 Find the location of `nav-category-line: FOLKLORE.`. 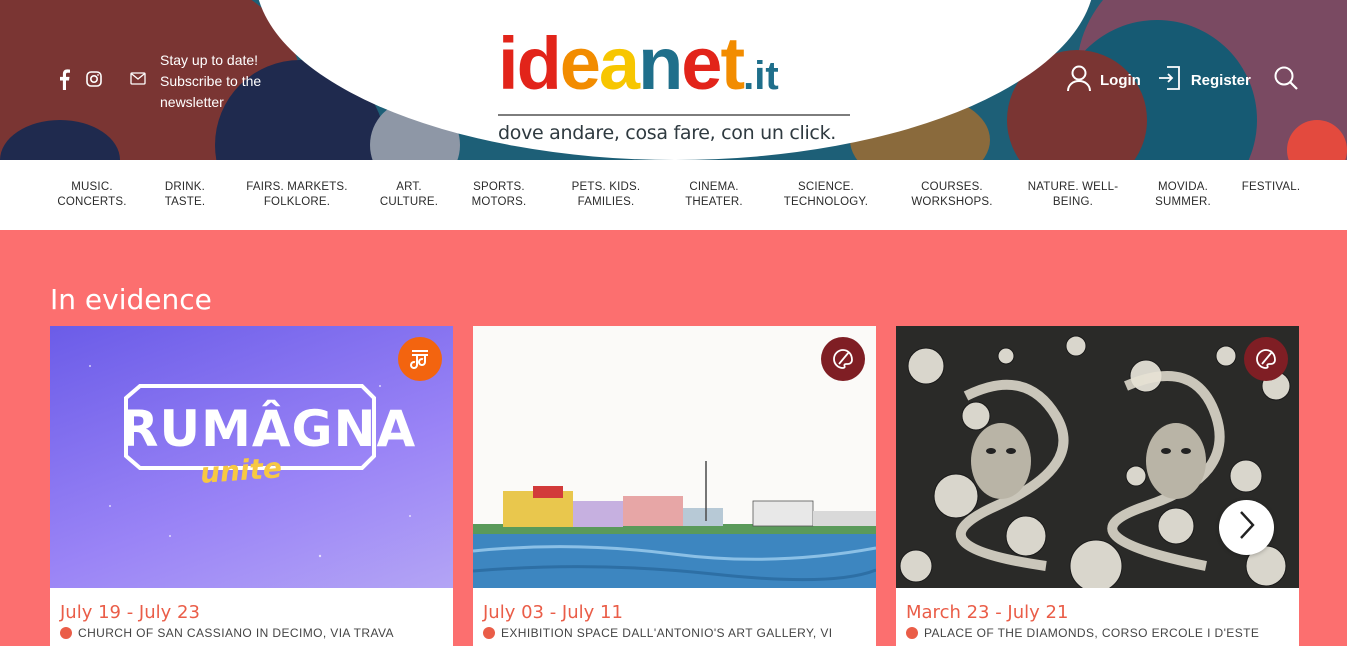

nav-category-line: FOLKLORE. is located at coordinates (297, 202).